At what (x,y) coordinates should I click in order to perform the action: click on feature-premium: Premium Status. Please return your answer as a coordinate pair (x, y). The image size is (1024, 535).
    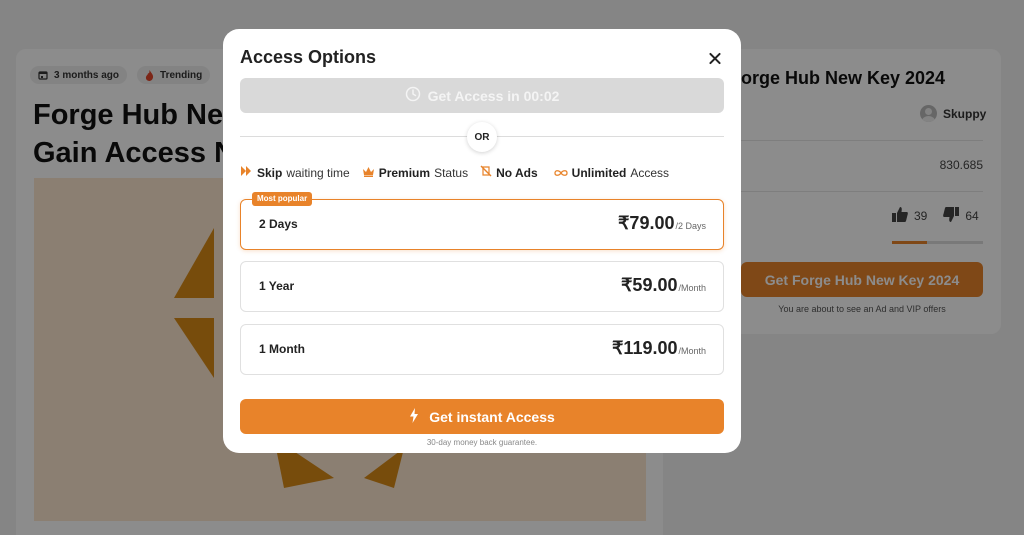
    Looking at the image, I should click on (415, 173).